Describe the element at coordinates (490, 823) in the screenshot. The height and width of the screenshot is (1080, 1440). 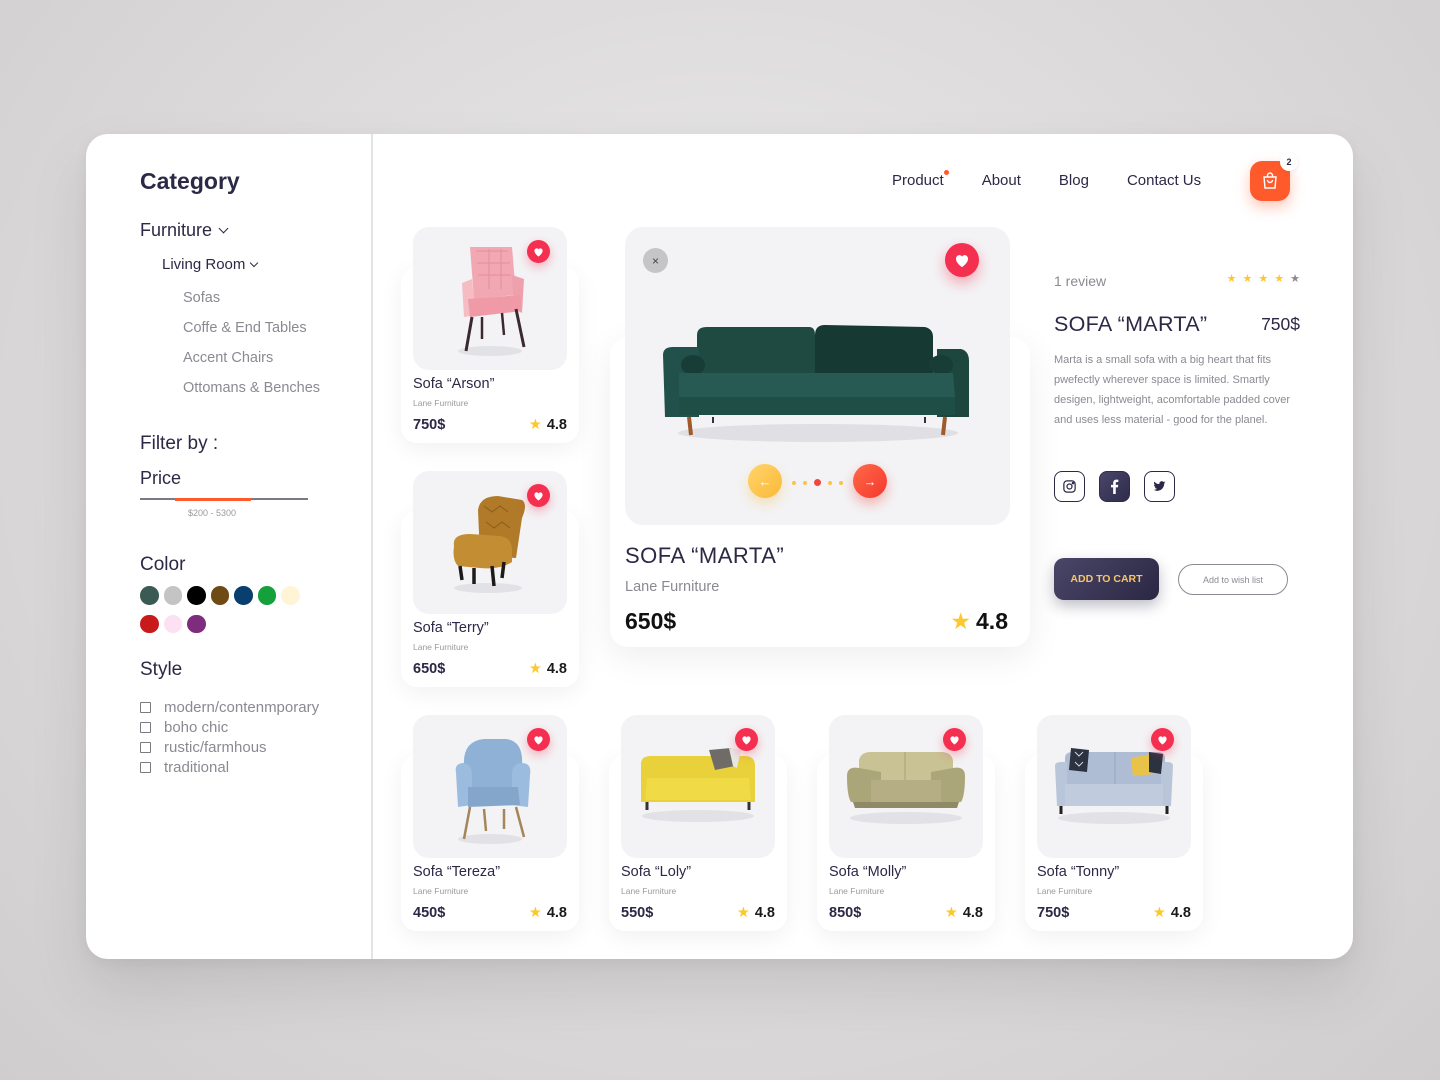
I see `product-card: Sofa “Tereza” Lane Furniture 450$ ★ 4.8` at that location.